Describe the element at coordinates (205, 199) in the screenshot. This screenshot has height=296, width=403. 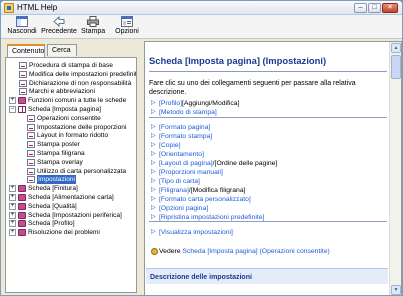
I see `setting-link: [Formato carta personalizzato]` at that location.